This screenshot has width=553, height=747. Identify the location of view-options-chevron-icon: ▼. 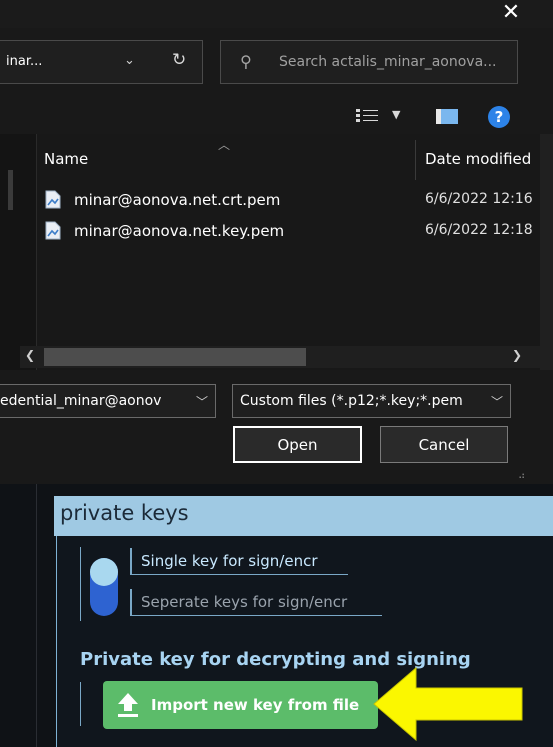
(396, 114).